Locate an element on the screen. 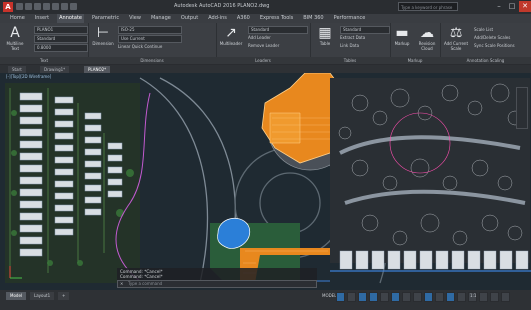  text-size-select: Standard is located at coordinates (61, 39).